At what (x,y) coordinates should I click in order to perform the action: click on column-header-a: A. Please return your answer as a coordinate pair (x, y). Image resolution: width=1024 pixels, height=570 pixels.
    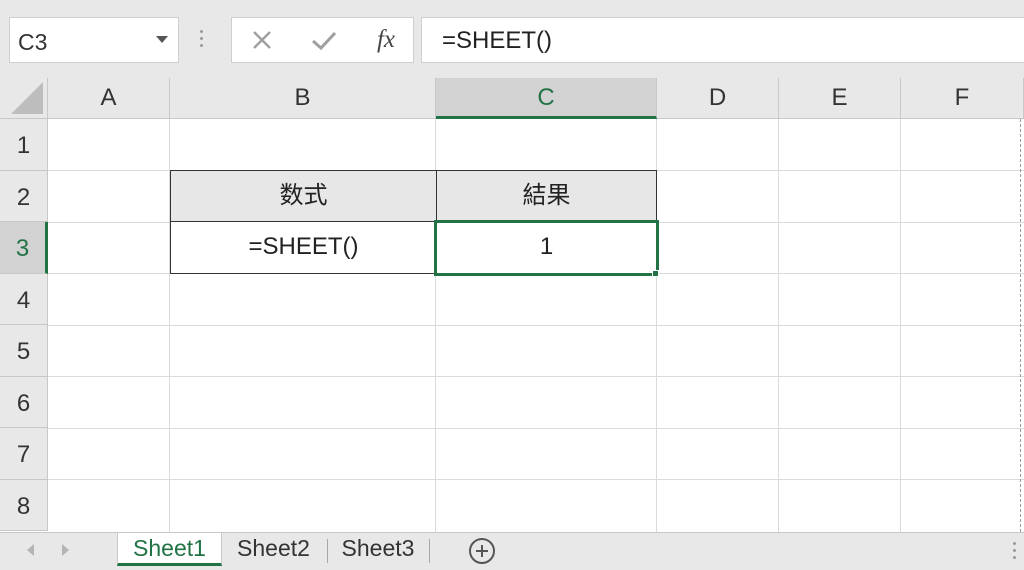
    Looking at the image, I should click on (109, 98).